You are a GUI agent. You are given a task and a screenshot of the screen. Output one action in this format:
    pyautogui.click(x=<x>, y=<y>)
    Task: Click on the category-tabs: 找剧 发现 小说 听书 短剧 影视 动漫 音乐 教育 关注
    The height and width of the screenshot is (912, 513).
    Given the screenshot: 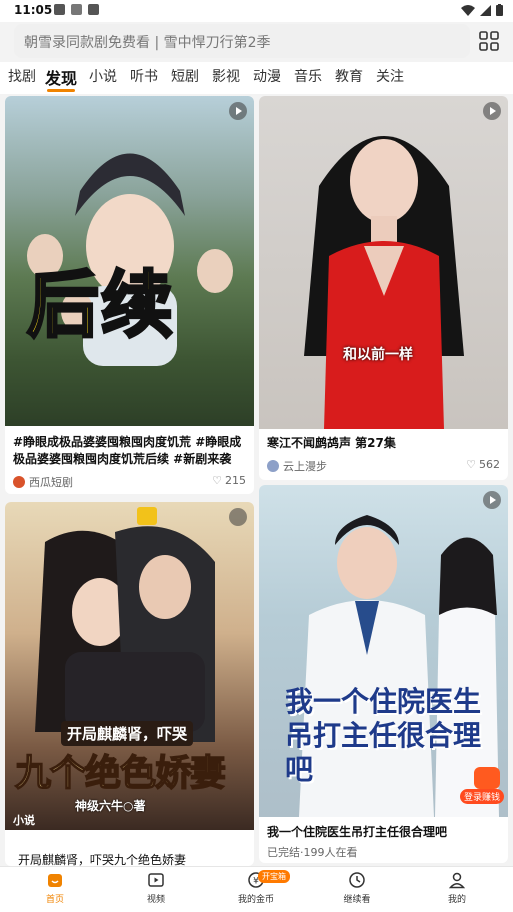 What is the action you would take?
    pyautogui.click(x=256, y=78)
    